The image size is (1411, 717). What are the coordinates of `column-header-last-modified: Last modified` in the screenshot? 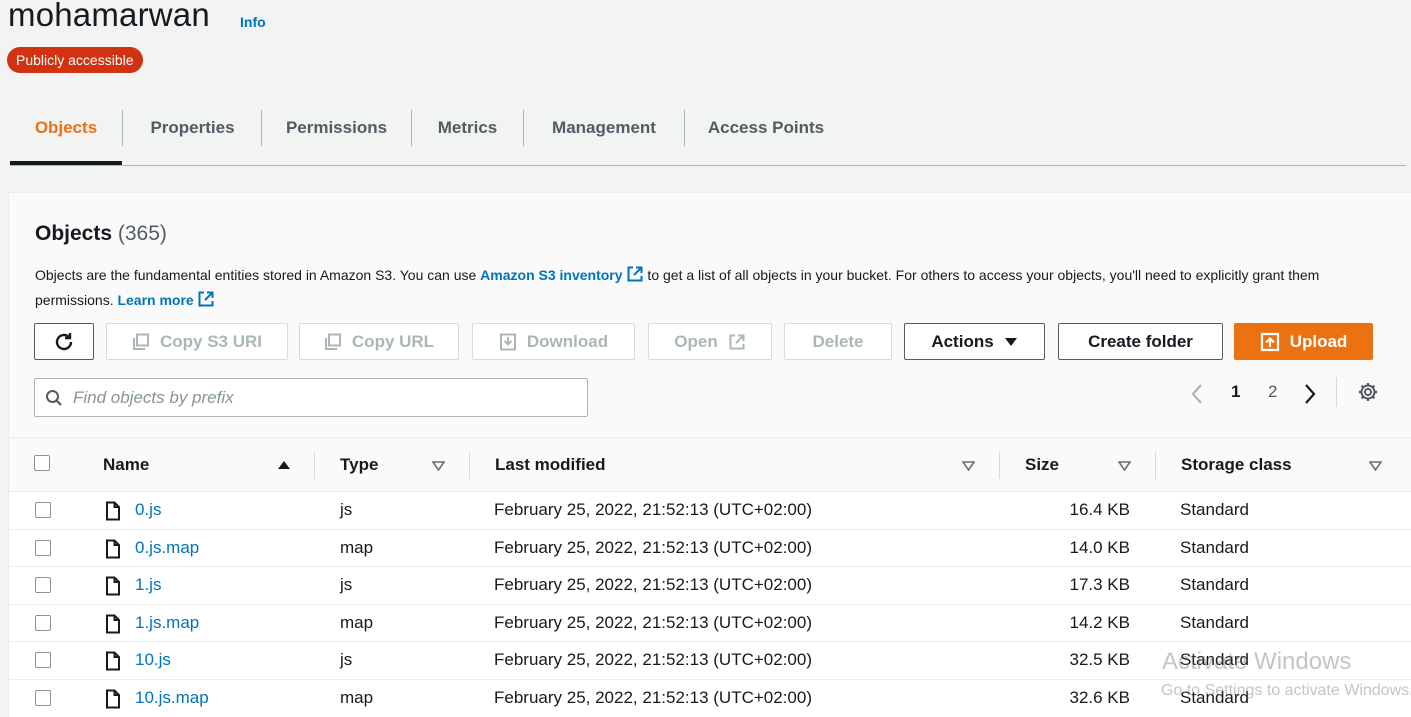 It's located at (550, 465).